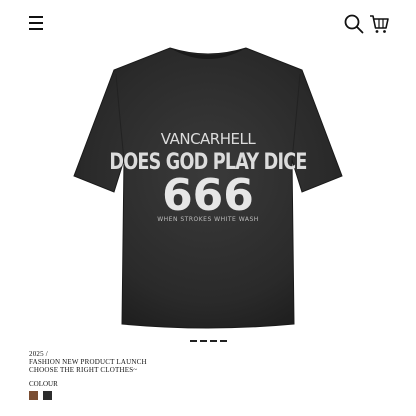 This screenshot has height=416, width=416. I want to click on shirt-number-print: 666, so click(208, 195).